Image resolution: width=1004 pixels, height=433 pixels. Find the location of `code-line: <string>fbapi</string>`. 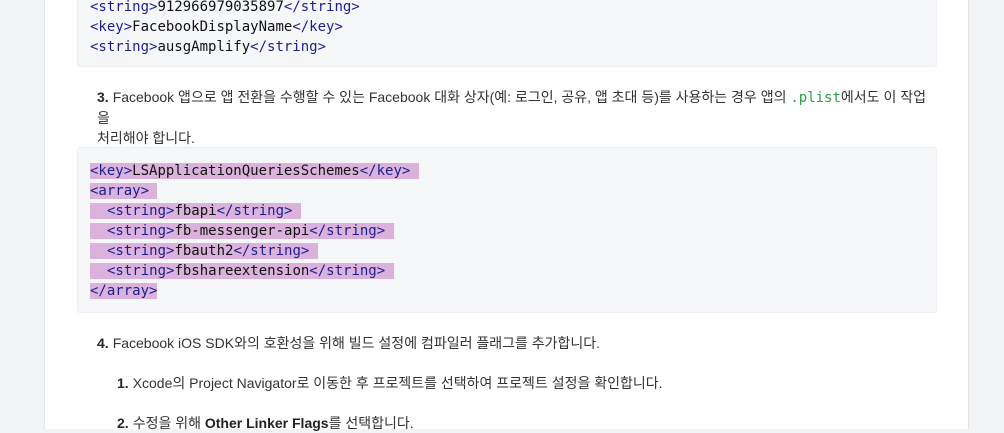

code-line: <string>fbapi</string> is located at coordinates (254, 211).